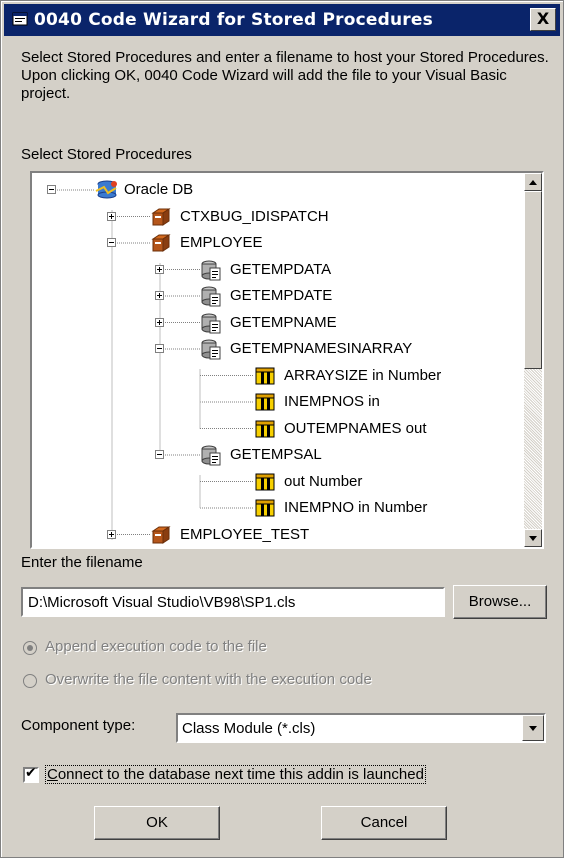 Image resolution: width=564 pixels, height=858 pixels. I want to click on scroll-up-button, so click(533, 182).